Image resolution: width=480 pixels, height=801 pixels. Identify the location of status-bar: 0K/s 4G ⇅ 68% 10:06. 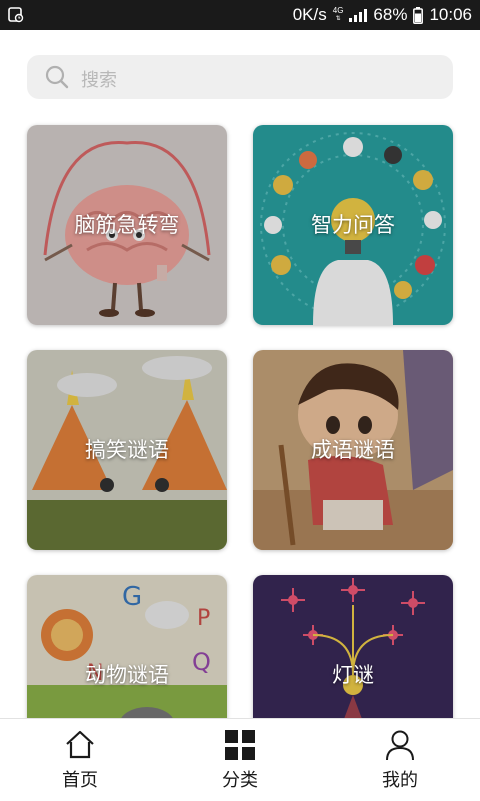
(240, 15).